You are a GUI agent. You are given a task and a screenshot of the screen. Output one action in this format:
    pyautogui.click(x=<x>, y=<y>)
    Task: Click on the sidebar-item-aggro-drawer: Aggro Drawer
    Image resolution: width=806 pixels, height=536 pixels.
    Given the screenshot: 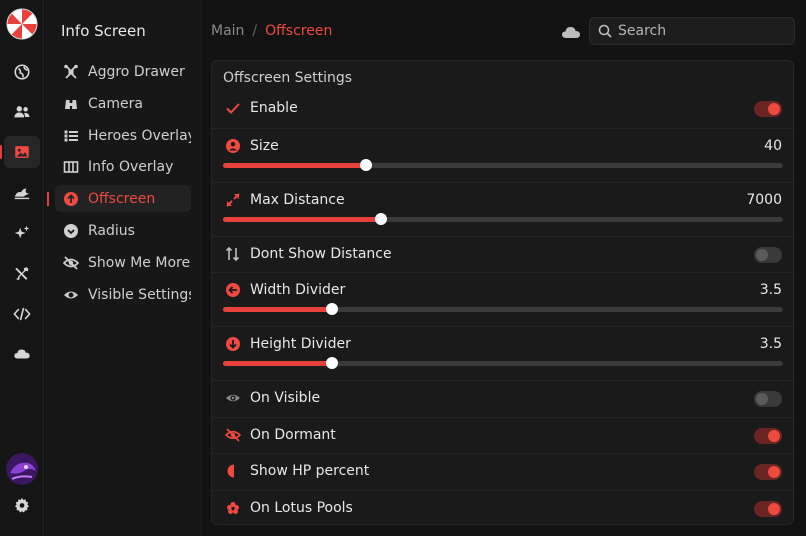 What is the action you would take?
    pyautogui.click(x=123, y=71)
    